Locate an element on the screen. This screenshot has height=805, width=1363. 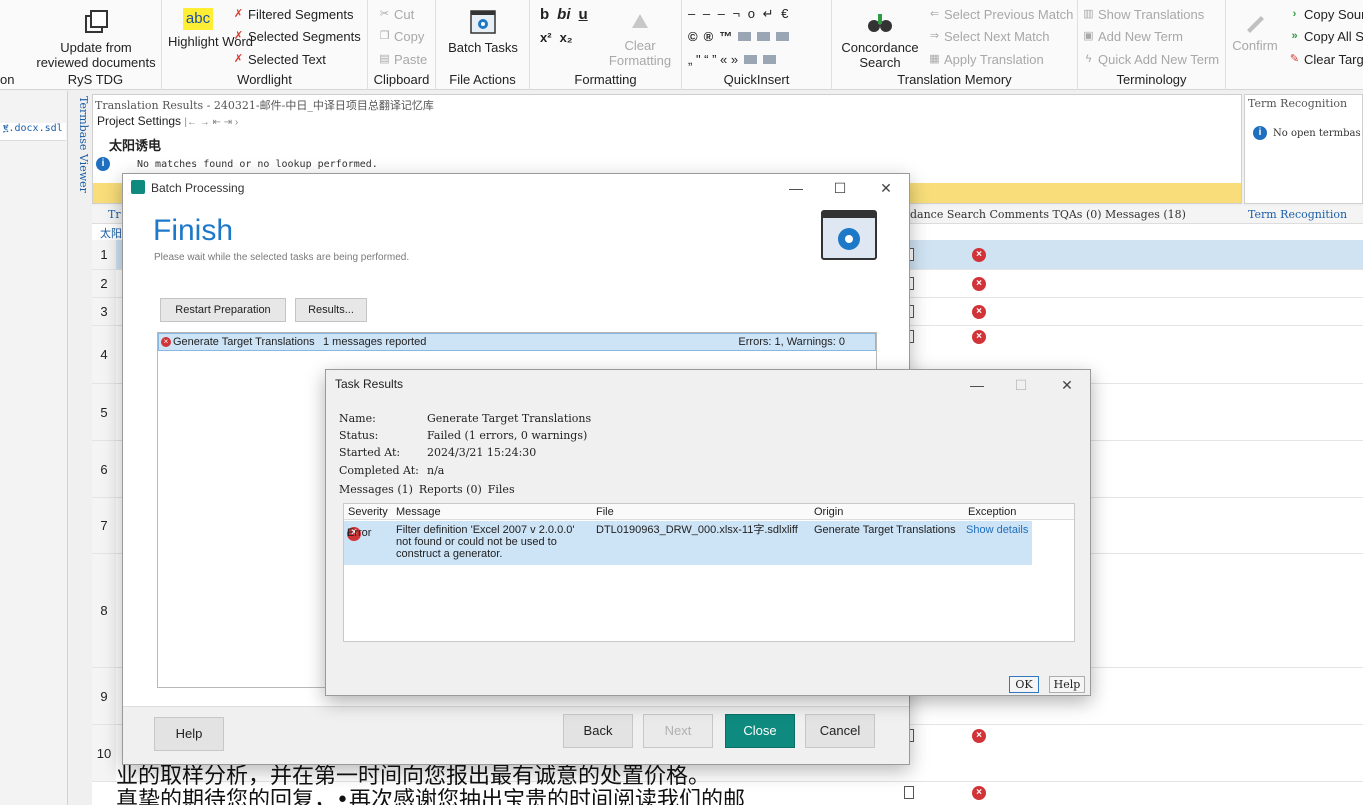
clear-target-button: ✎ Clear Targ is located at coordinates (1325, 59).